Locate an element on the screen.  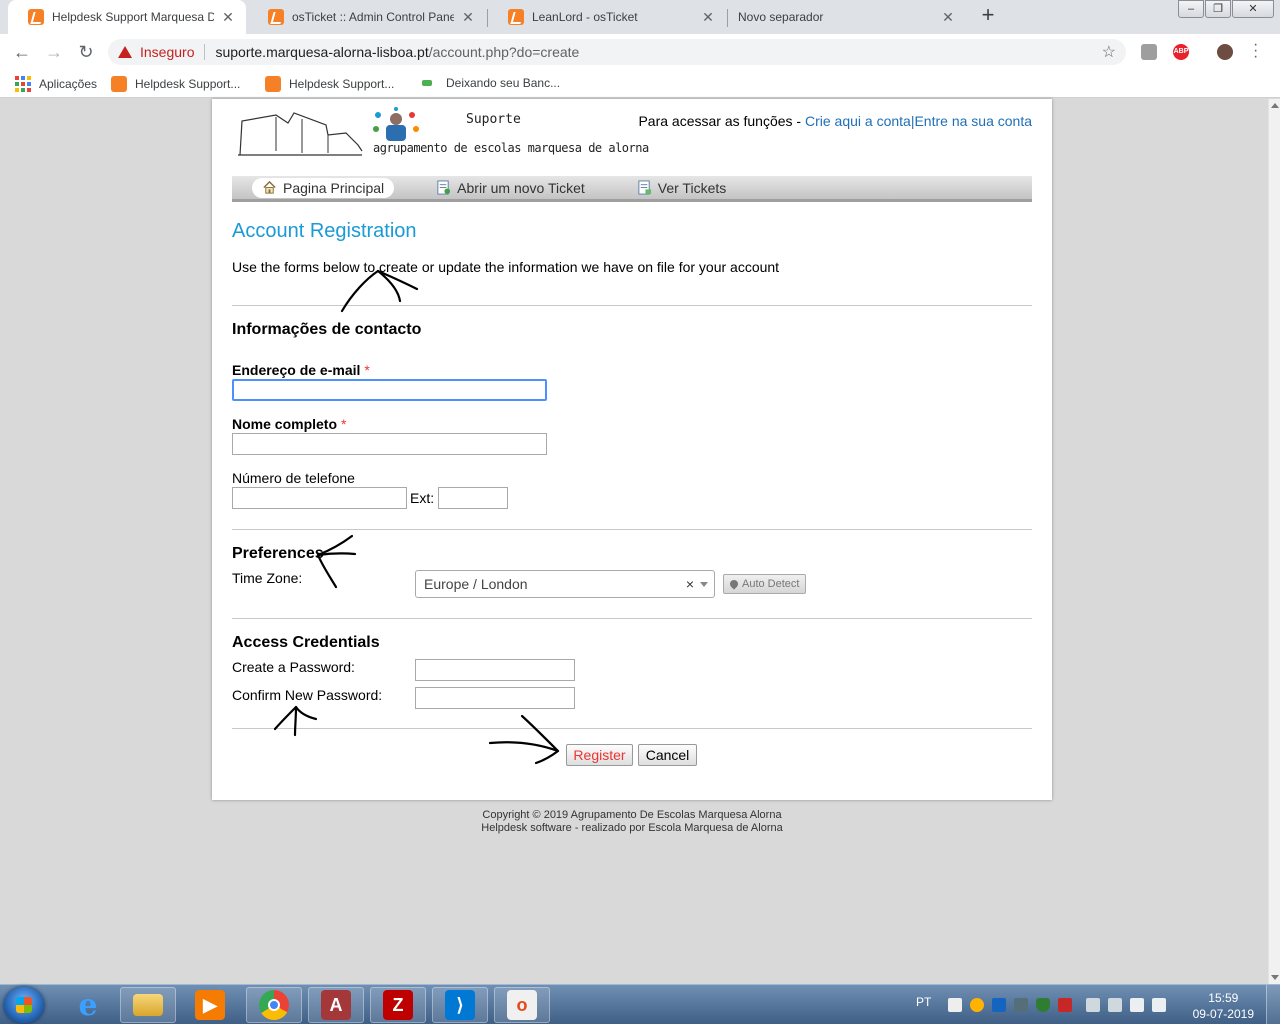
chevron-down-icon is located at coordinates (704, 584).